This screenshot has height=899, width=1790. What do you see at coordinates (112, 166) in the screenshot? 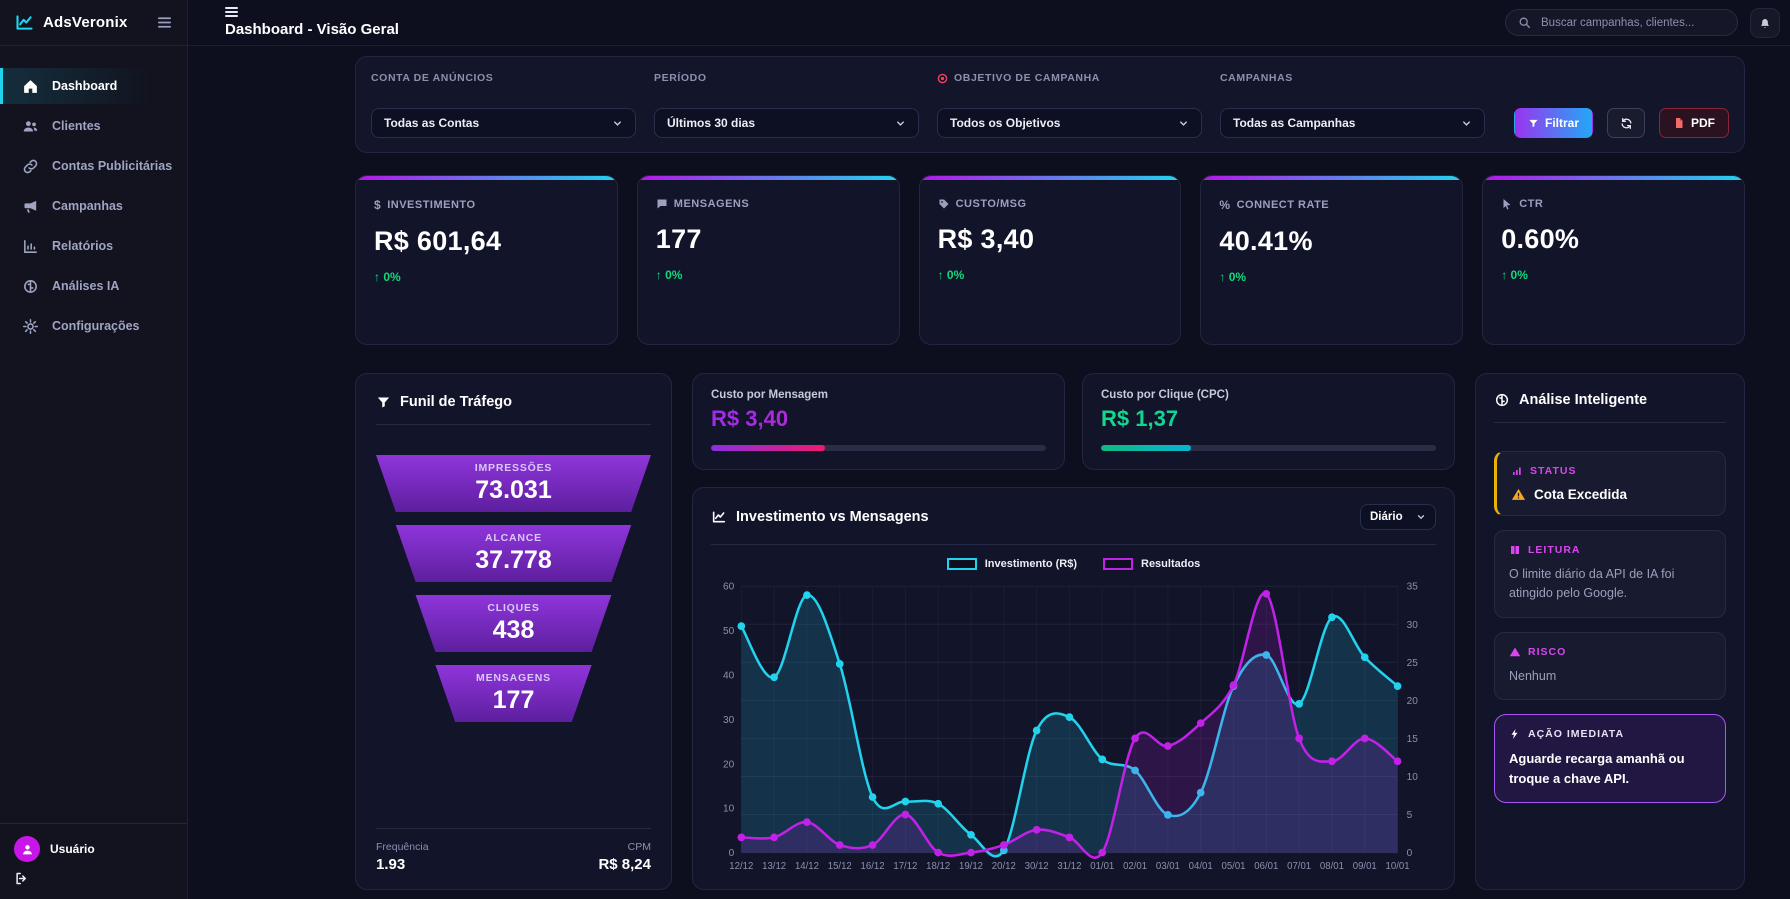
I see `sidebar-item-label: Contas Publicitárias` at bounding box center [112, 166].